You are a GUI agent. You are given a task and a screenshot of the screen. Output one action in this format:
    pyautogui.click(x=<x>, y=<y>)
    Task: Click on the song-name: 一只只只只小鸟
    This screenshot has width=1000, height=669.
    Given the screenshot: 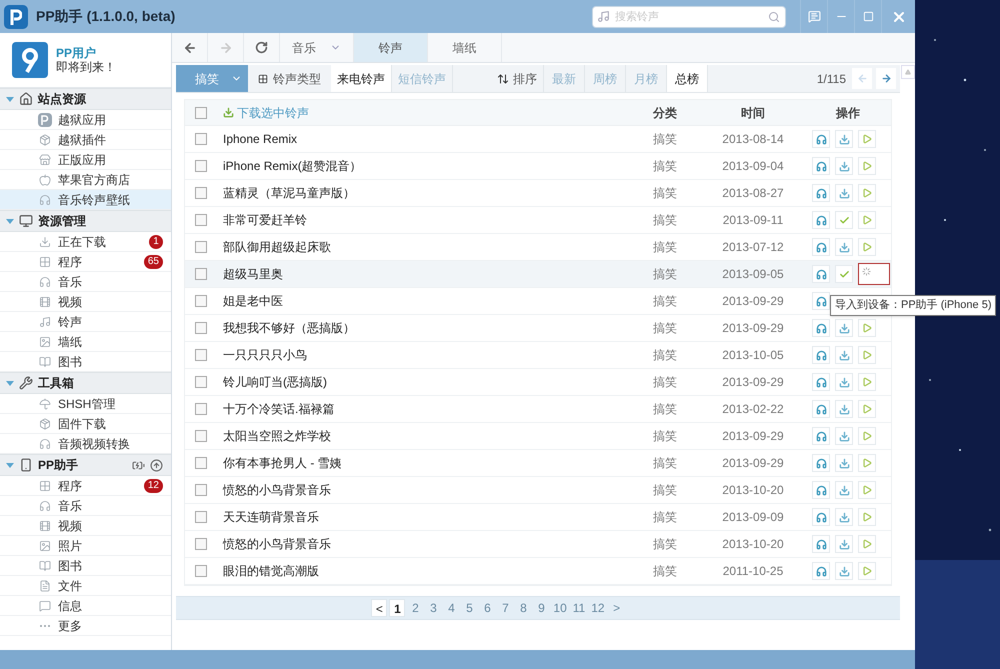 What is the action you would take?
    pyautogui.click(x=265, y=355)
    